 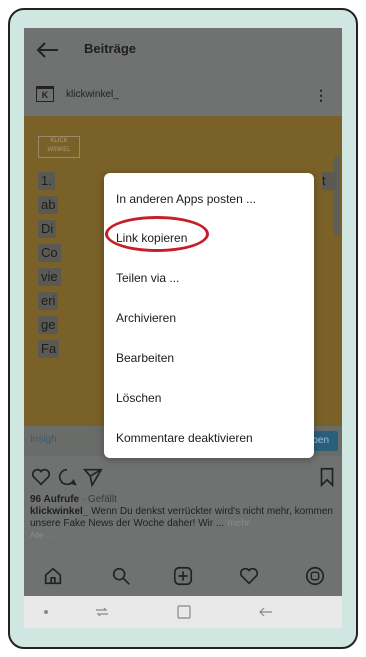 I want to click on liked-text: · Gefällt, so click(x=98, y=499).